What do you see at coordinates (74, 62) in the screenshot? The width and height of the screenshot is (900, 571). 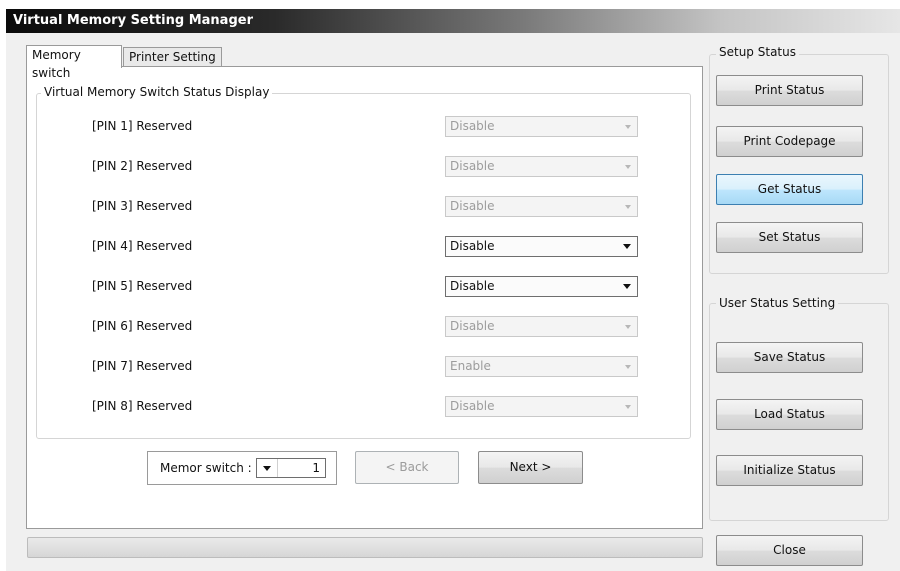 I see `tab-memory-switch: Memory switch` at bounding box center [74, 62].